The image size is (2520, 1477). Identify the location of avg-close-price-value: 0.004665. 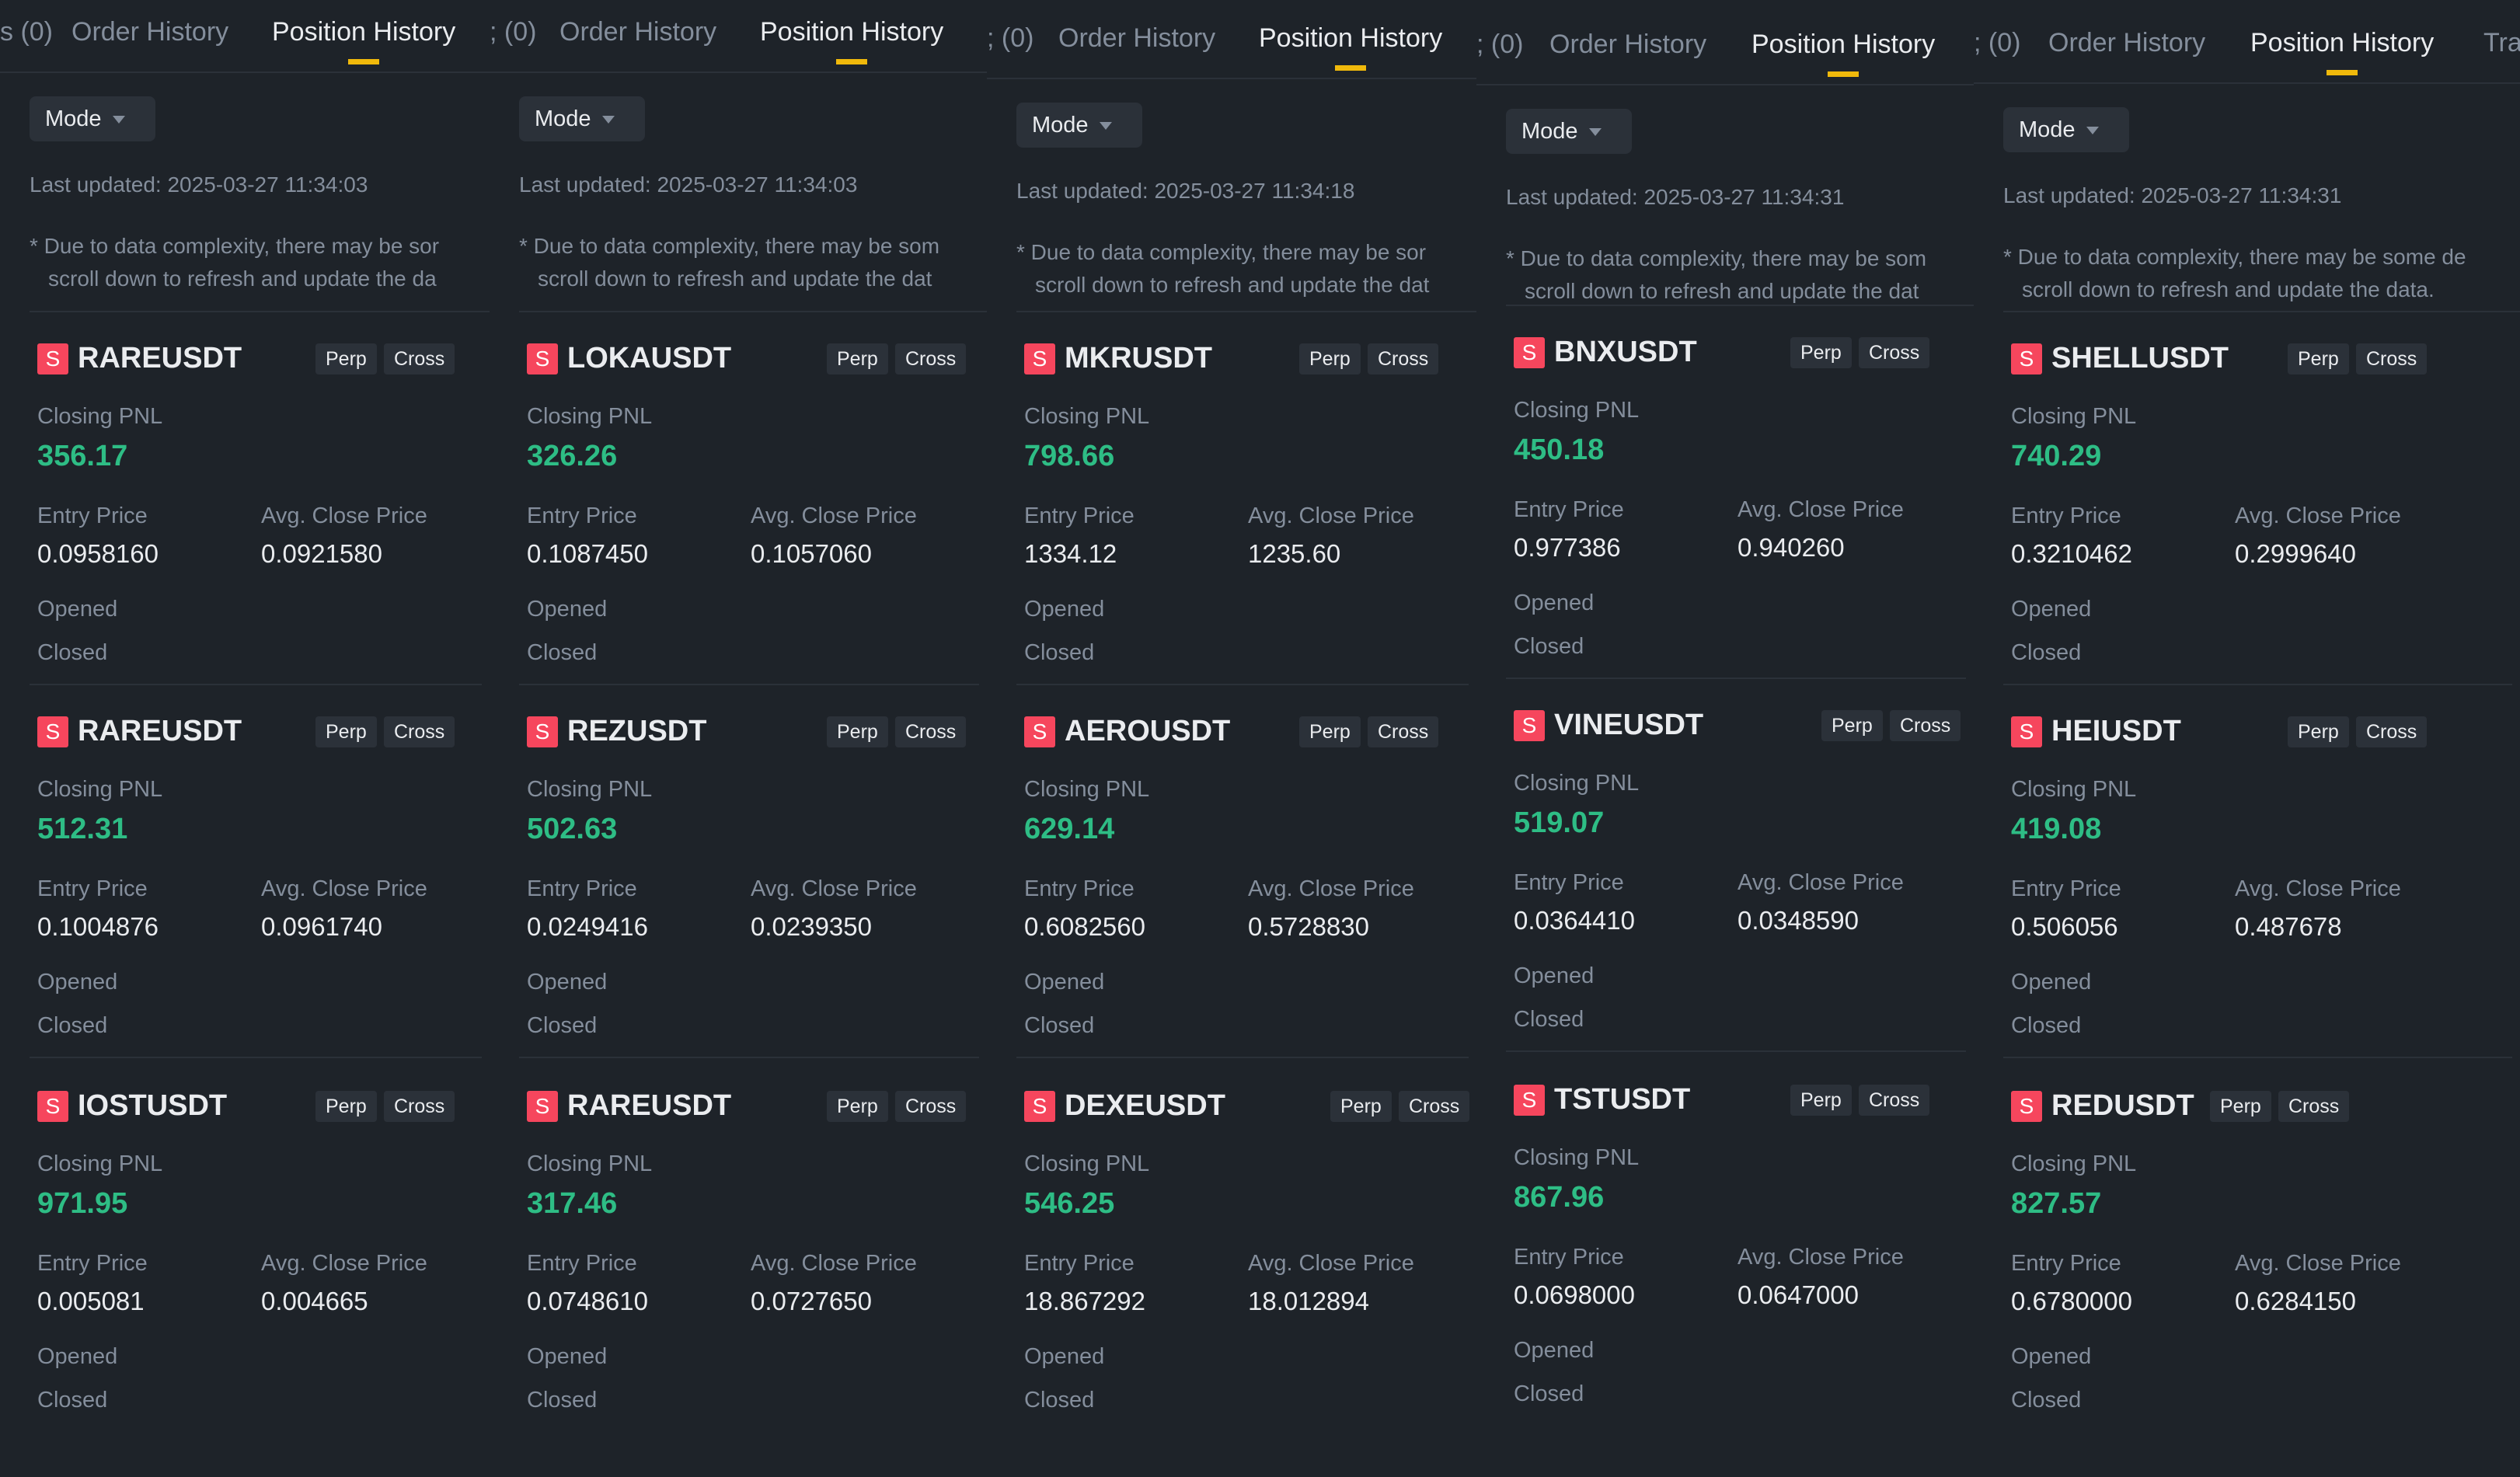
(315, 1301).